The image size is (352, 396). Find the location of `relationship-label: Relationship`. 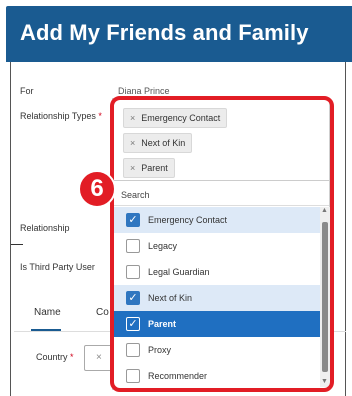

relationship-label: Relationship is located at coordinates (45, 228).